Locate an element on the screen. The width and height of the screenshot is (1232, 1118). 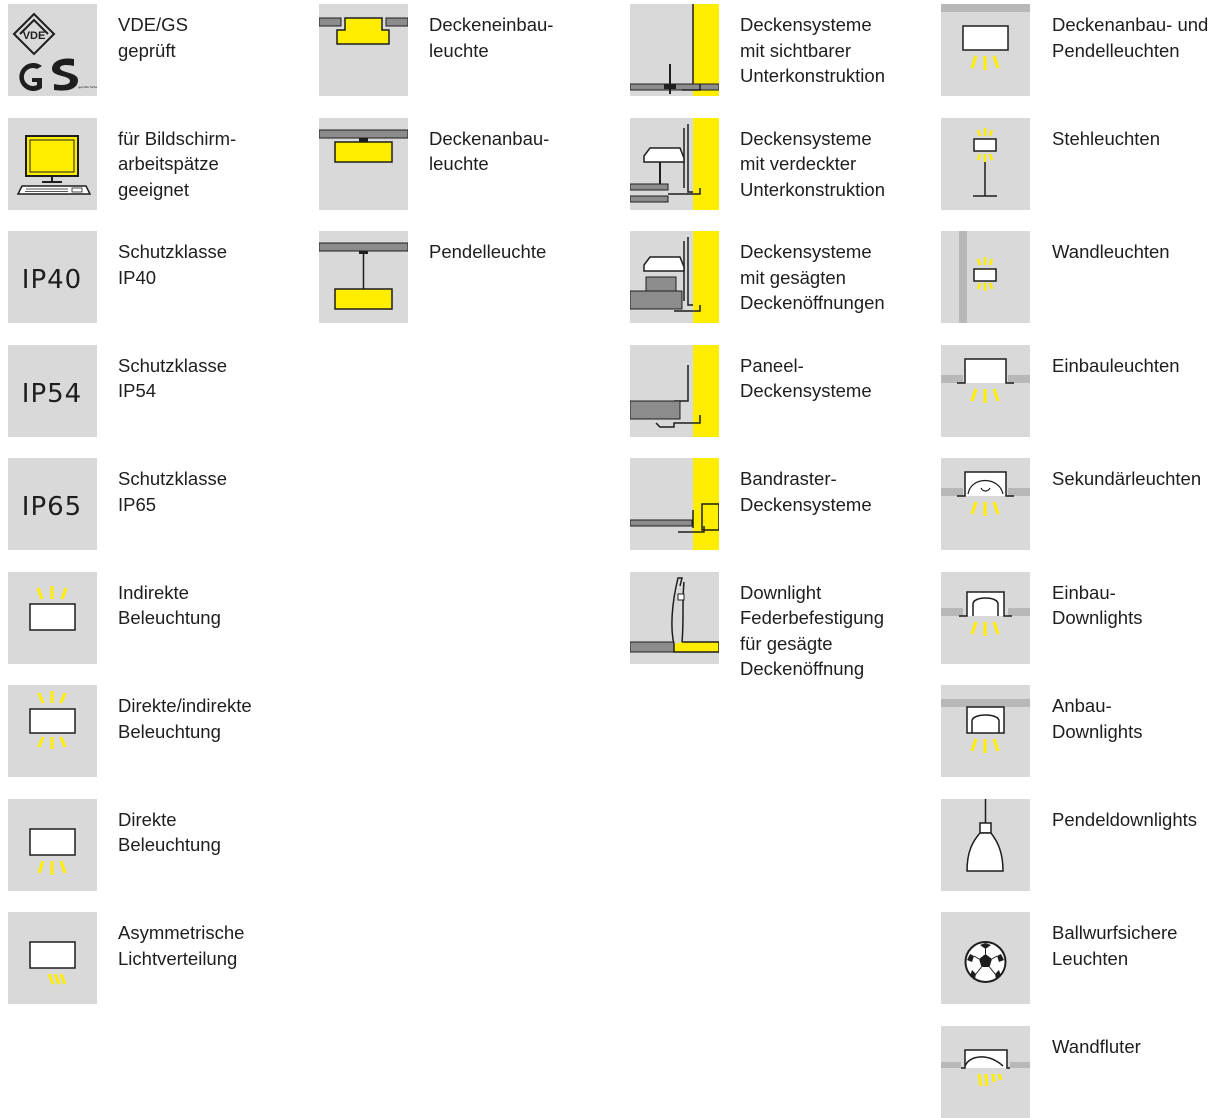
legend-item: Wandleuchten is located at coordinates (1086, 277).